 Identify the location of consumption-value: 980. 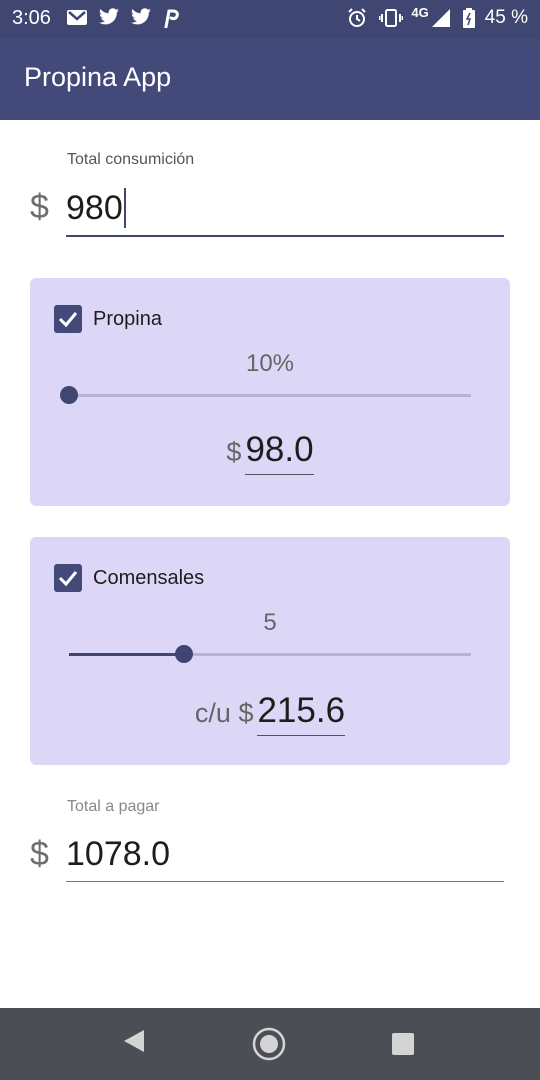
(94, 207).